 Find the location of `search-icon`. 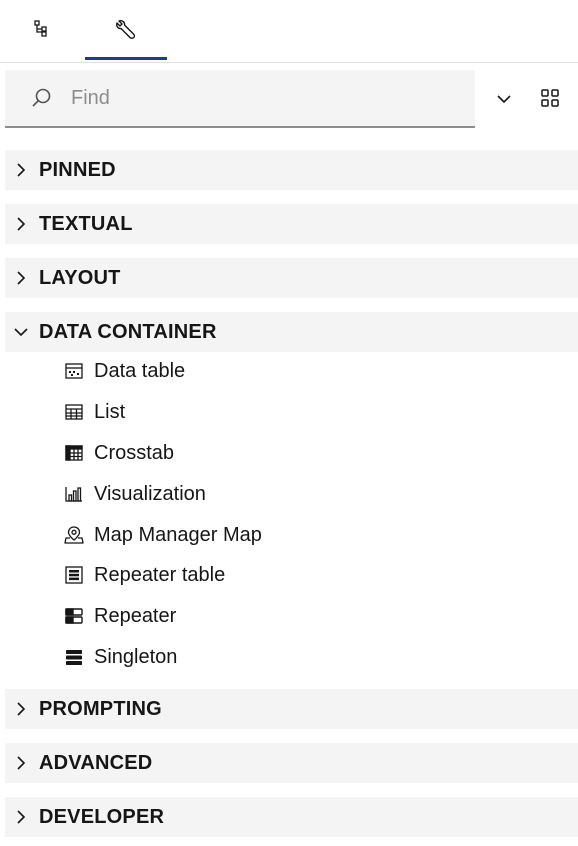

search-icon is located at coordinates (42, 98).